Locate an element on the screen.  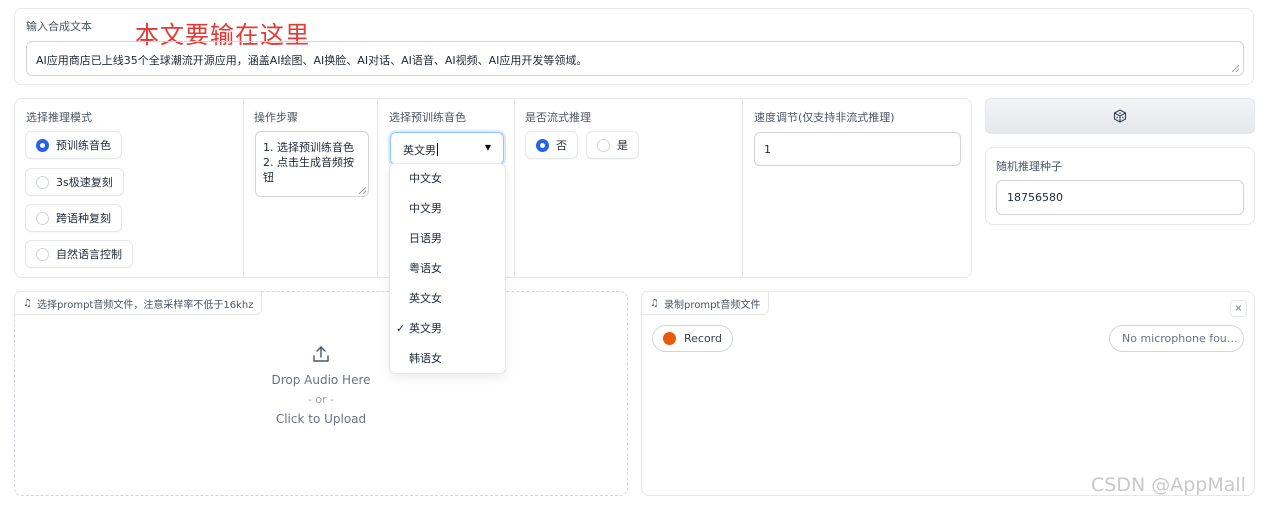
upload-tag: ♫ 选择prompt音频文件，注意采样率不低于16khz is located at coordinates (138, 303).